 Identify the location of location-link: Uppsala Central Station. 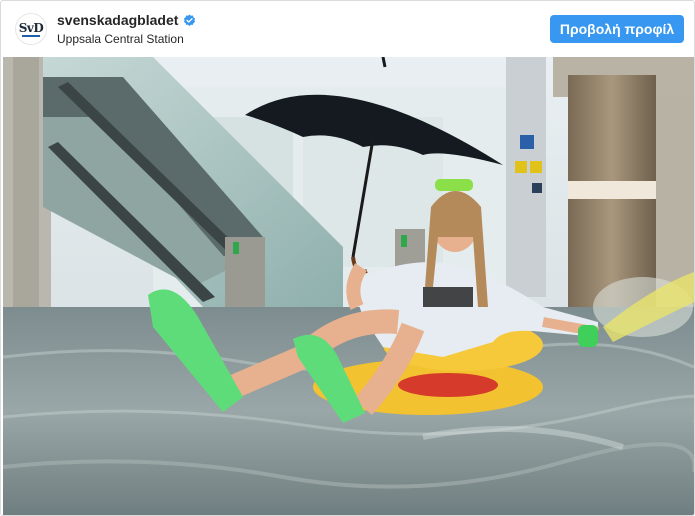
(126, 39).